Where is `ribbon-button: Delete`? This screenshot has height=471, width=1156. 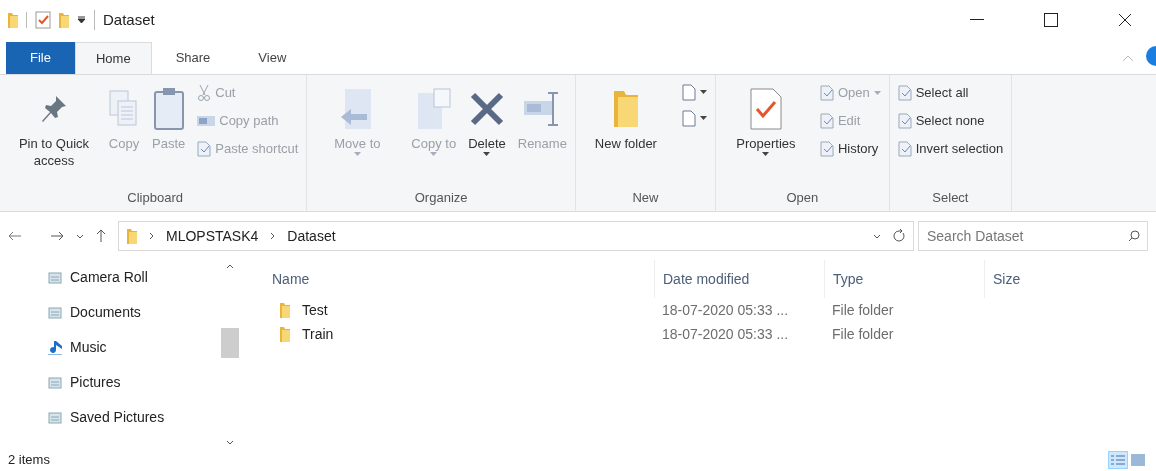
ribbon-button: Delete is located at coordinates (487, 131).